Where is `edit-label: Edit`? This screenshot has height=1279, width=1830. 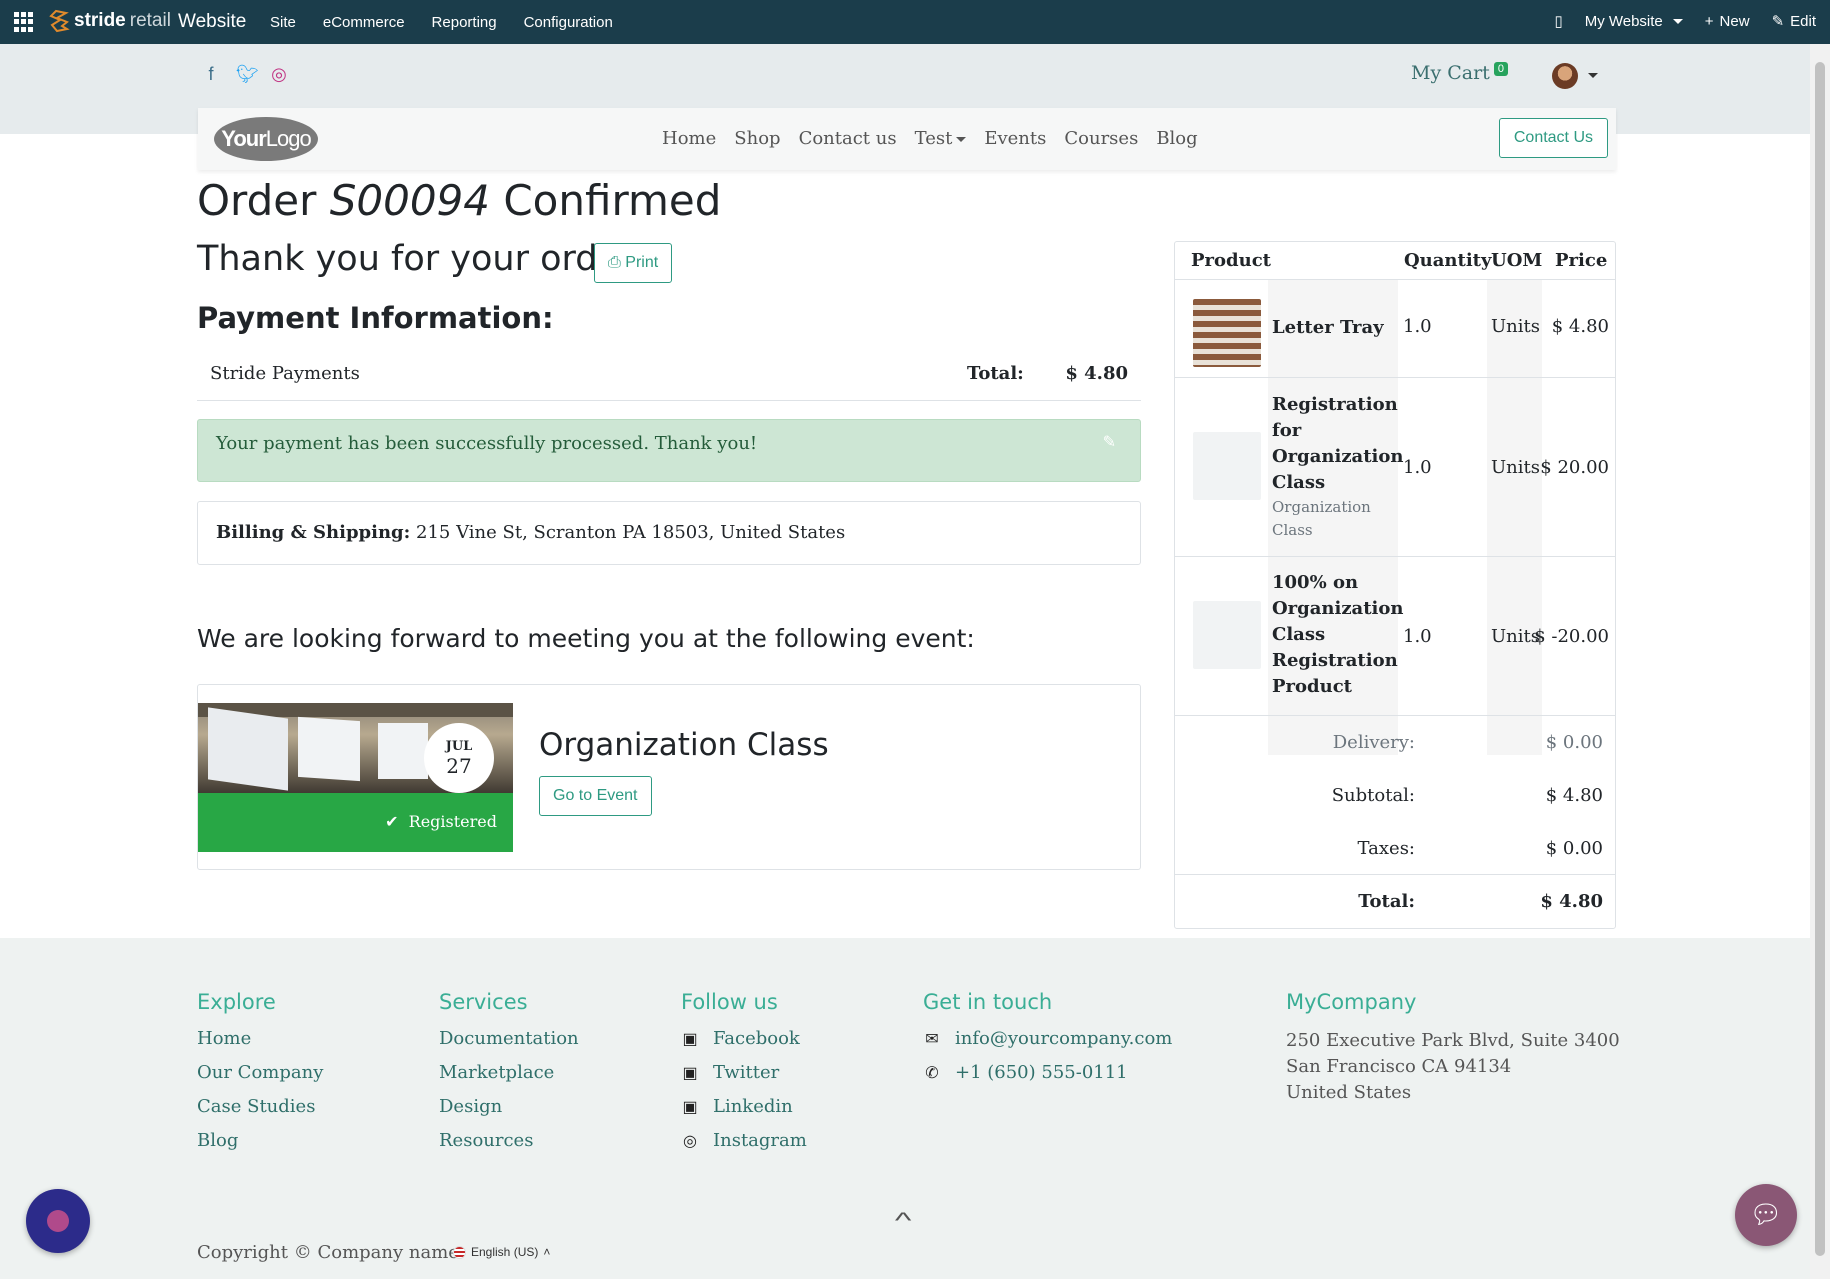 edit-label: Edit is located at coordinates (1803, 21).